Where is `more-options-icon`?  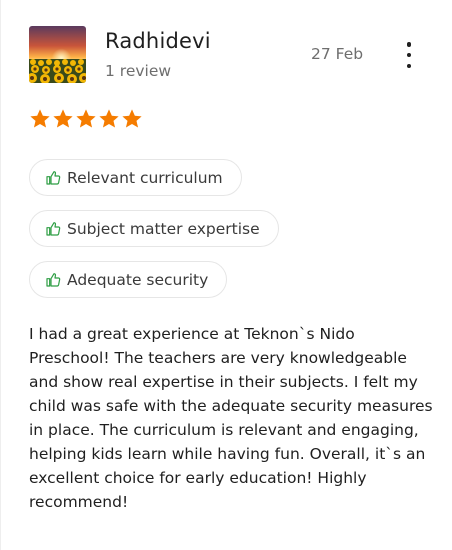
more-options-icon is located at coordinates (409, 55).